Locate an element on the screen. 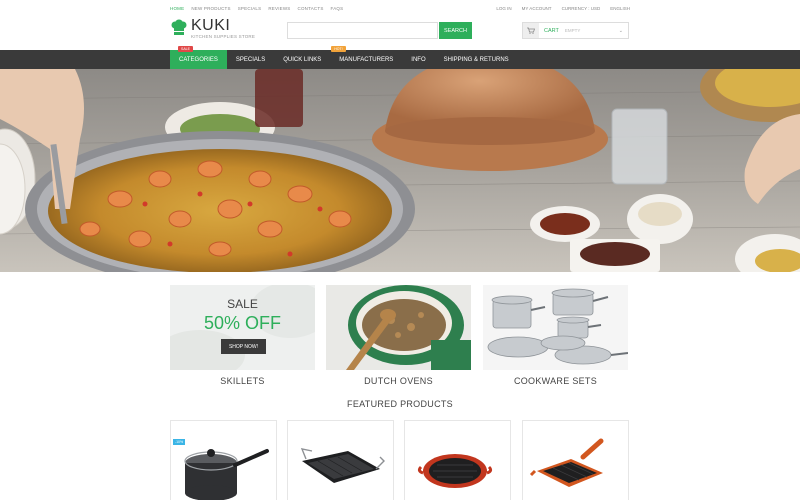 This screenshot has height=500, width=800. chef-hat-icon is located at coordinates (179, 27).